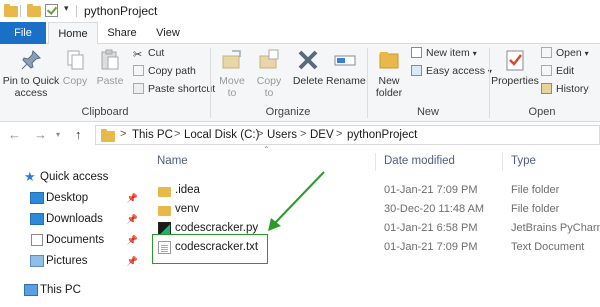 Image resolution: width=600 pixels, height=307 pixels. Describe the element at coordinates (232, 73) in the screenshot. I see `move-to-button: Move to` at that location.